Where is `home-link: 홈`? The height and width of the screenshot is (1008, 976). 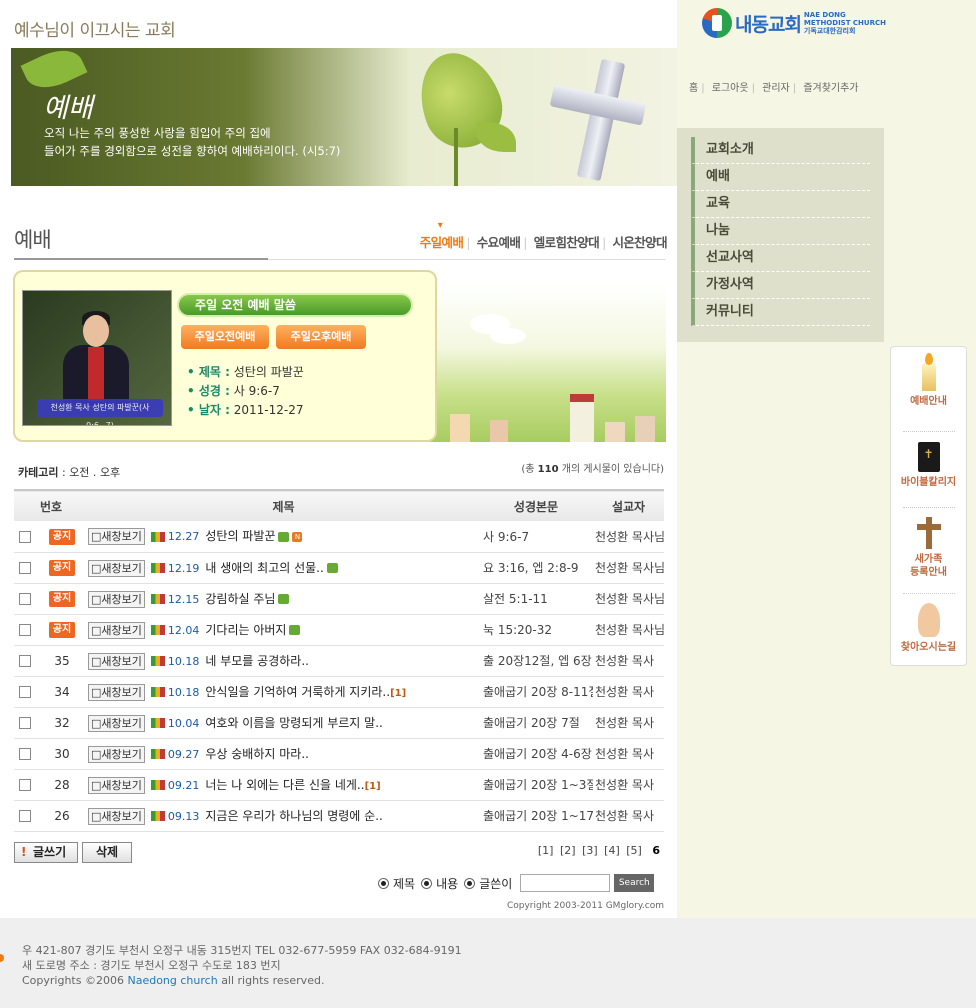
home-link: 홈 is located at coordinates (693, 88).